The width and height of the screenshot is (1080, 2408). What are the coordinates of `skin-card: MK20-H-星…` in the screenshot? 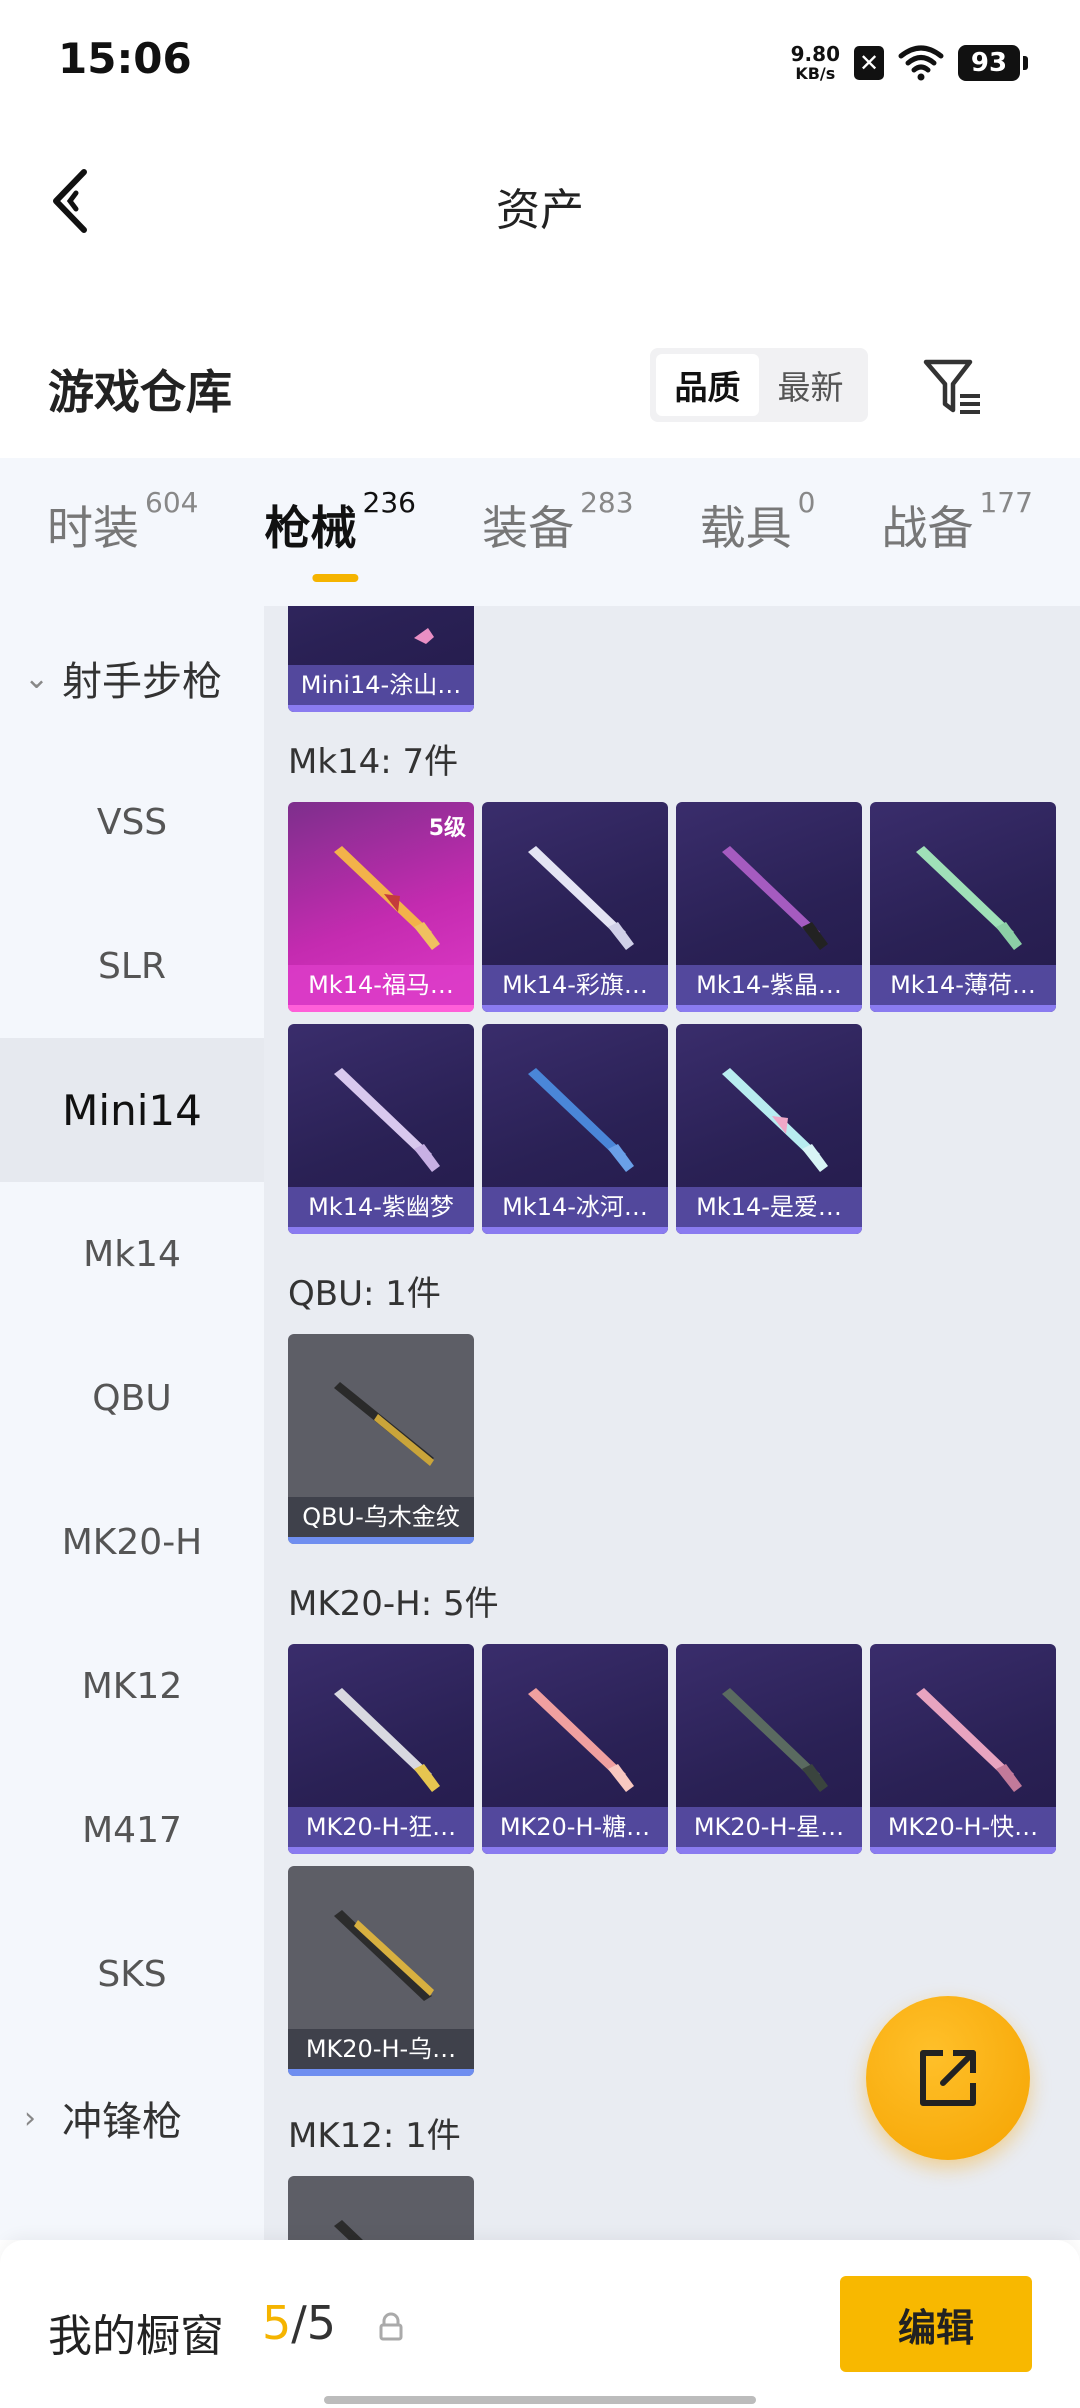 It's located at (769, 1749).